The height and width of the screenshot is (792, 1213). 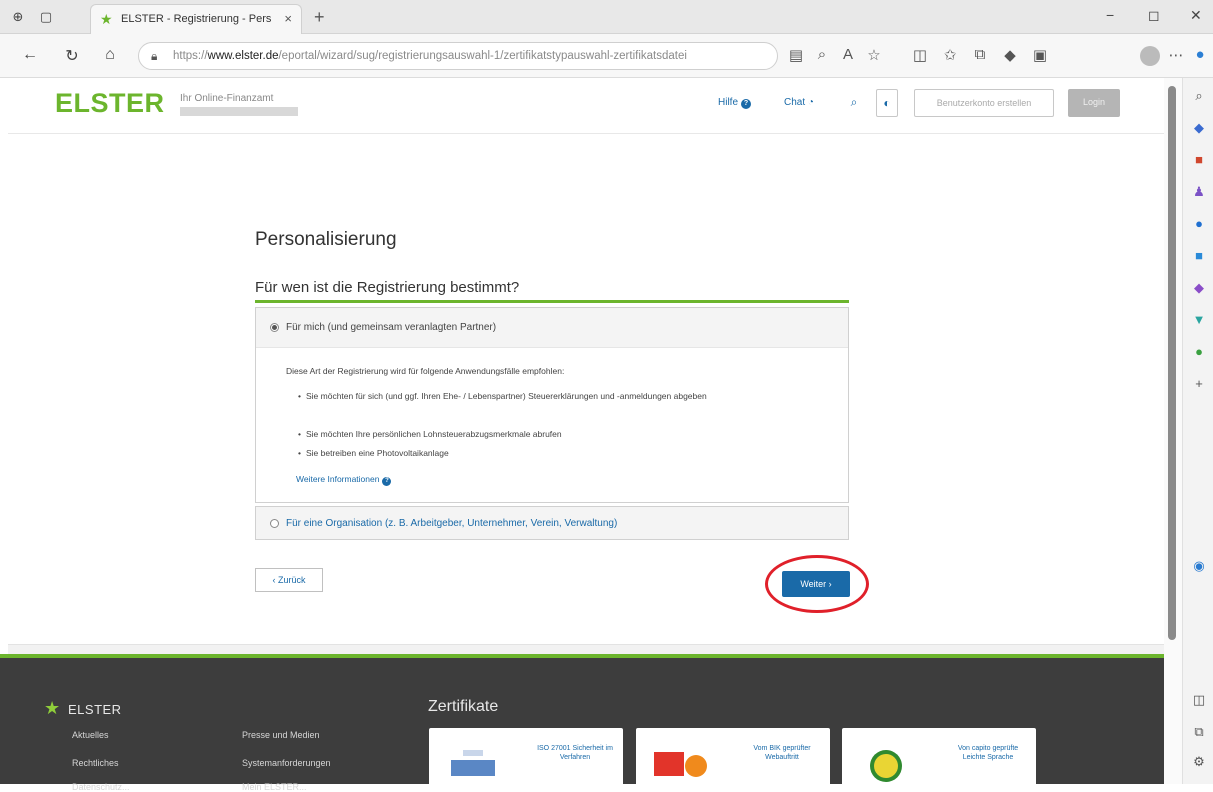 What do you see at coordinates (526, 758) in the screenshot?
I see `cert-card-iso: ISO 27001 Sicherheit im Verfahren` at bounding box center [526, 758].